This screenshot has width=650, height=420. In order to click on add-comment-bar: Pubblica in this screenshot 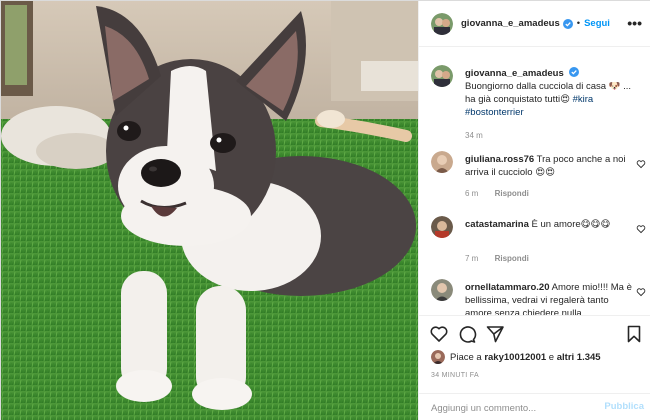, I will do `click(534, 406)`.